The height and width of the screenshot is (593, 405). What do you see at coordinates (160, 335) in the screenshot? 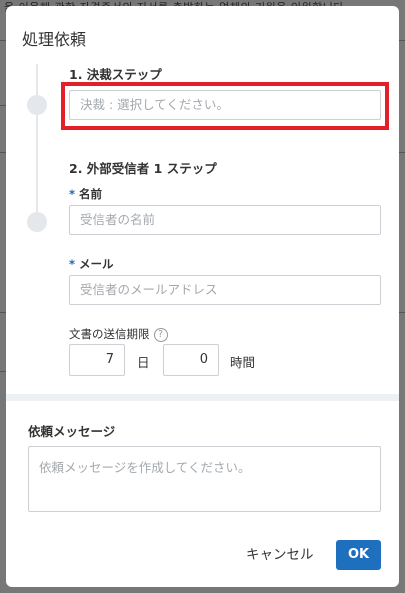
I see `help-icon: ?` at bounding box center [160, 335].